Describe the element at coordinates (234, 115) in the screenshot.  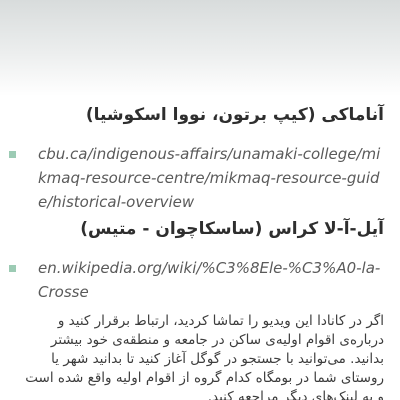
I see `section-heading-unamaki: آناماکی (کیپ برتون، نووا اسکوشیا)` at that location.